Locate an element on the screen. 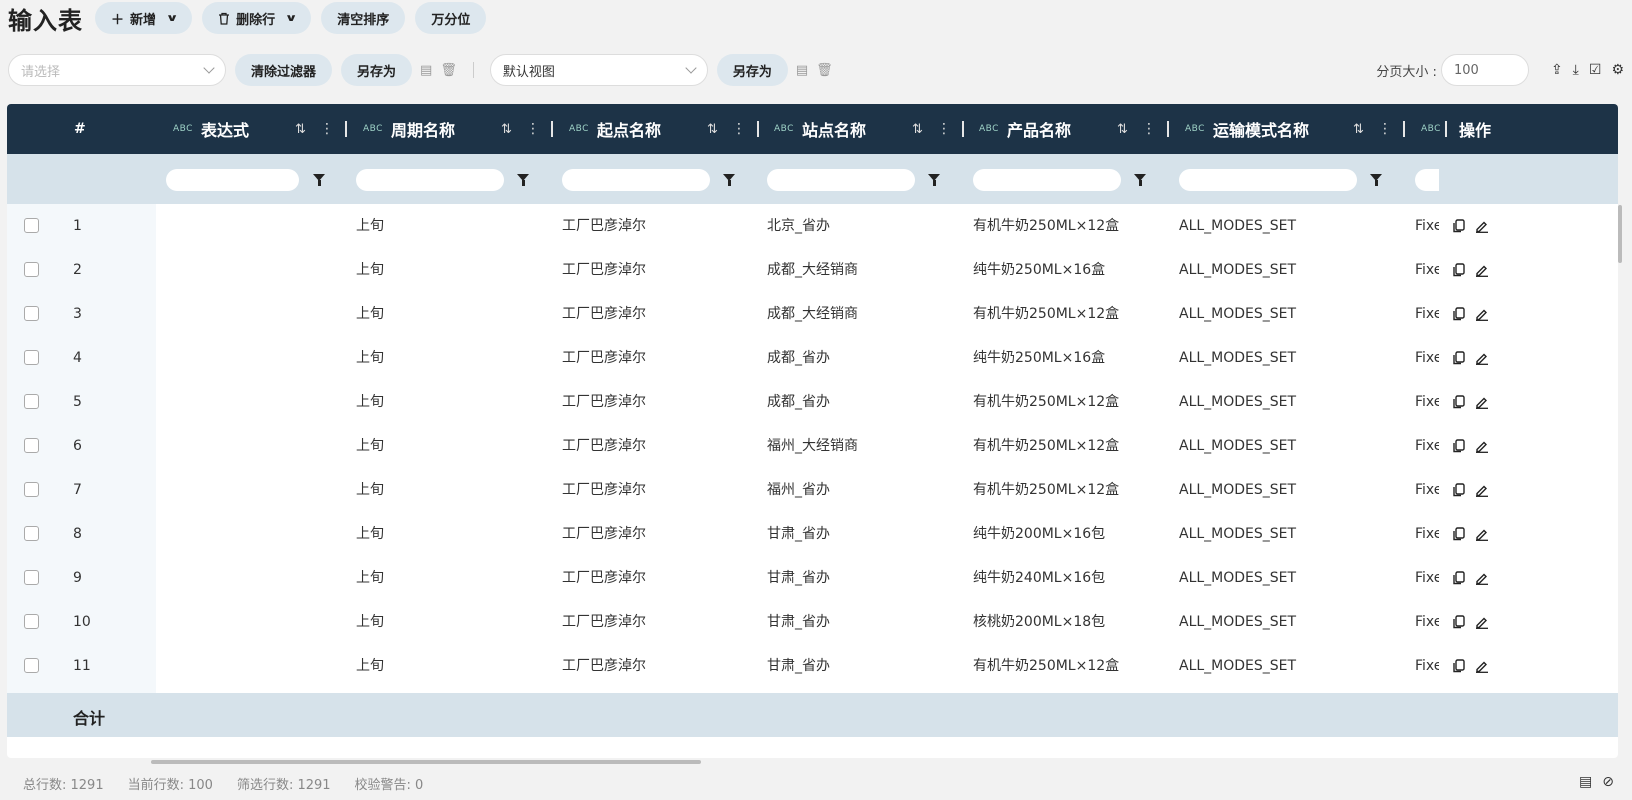 Image resolution: width=1632 pixels, height=800 pixels. column-header-transport: ABC 运输模式名称 ⇅ ⋮ is located at coordinates (1298, 129).